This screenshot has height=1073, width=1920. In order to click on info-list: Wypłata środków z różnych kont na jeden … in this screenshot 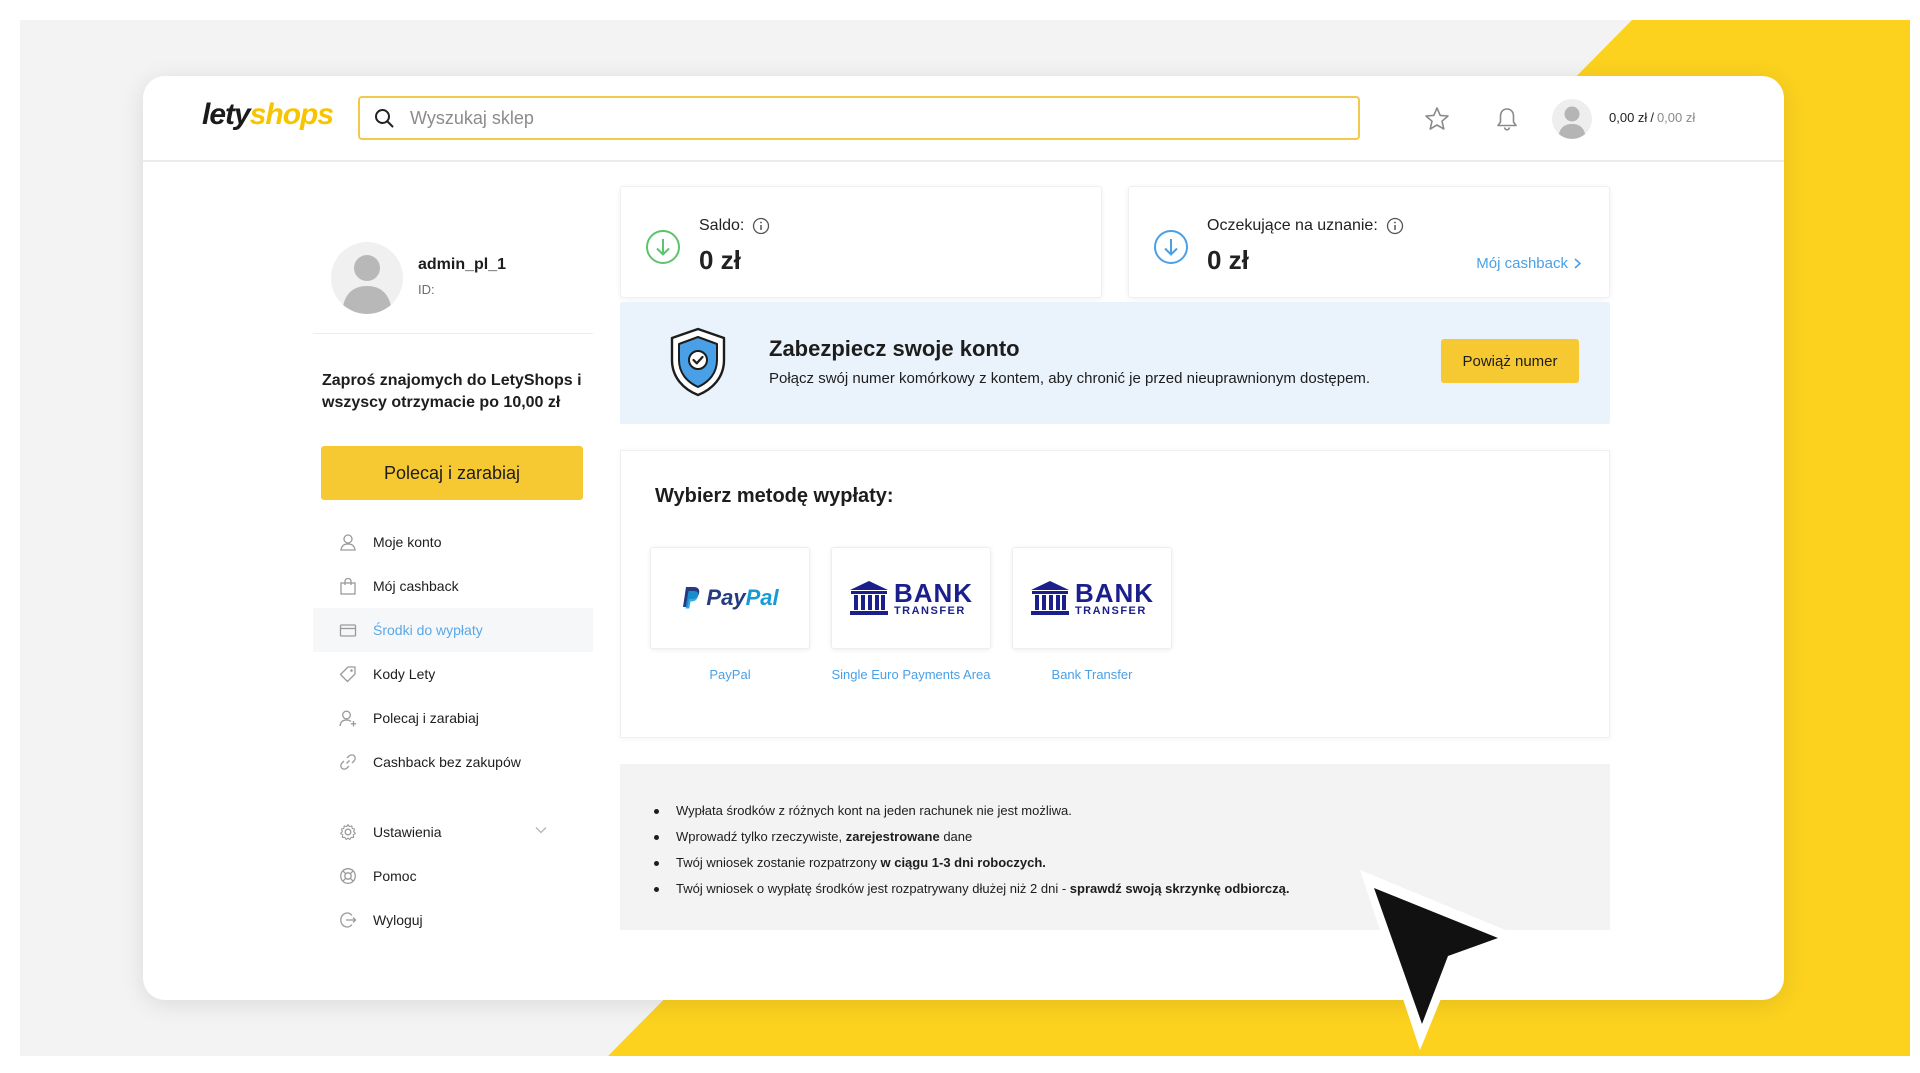, I will do `click(971, 850)`.